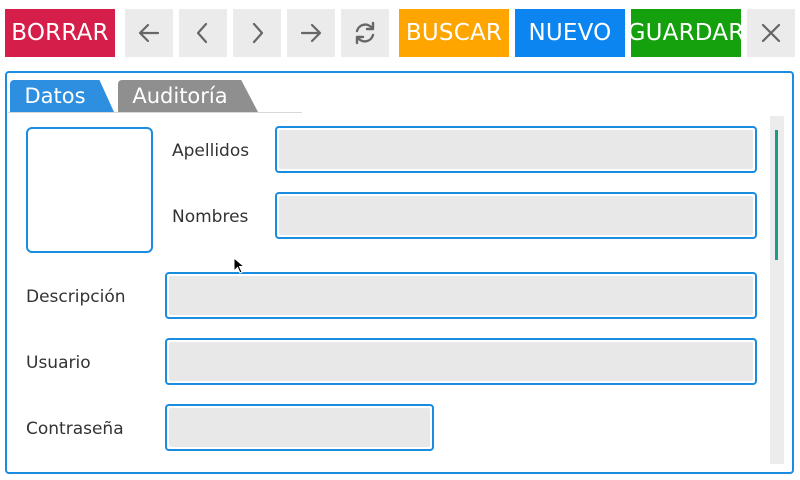 The width and height of the screenshot is (800, 480). I want to click on scrollbar-thumb, so click(776, 195).